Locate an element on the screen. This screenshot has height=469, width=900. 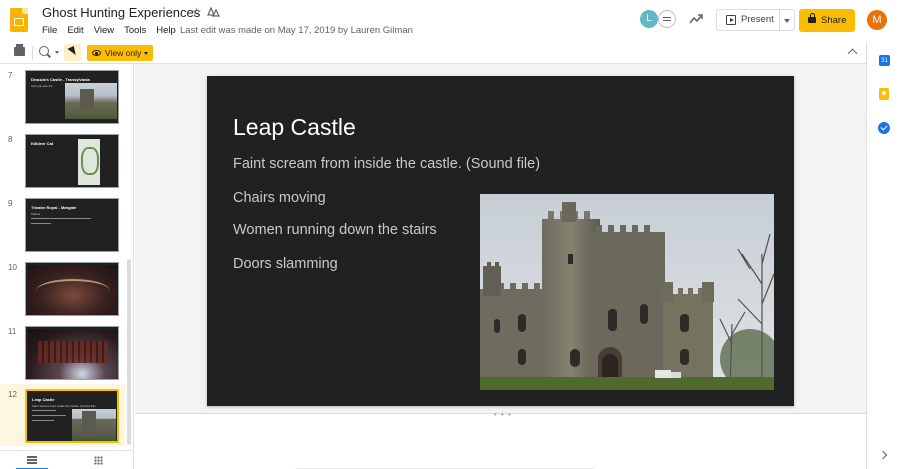
filmstrip-scrollbar is located at coordinates (129, 352).